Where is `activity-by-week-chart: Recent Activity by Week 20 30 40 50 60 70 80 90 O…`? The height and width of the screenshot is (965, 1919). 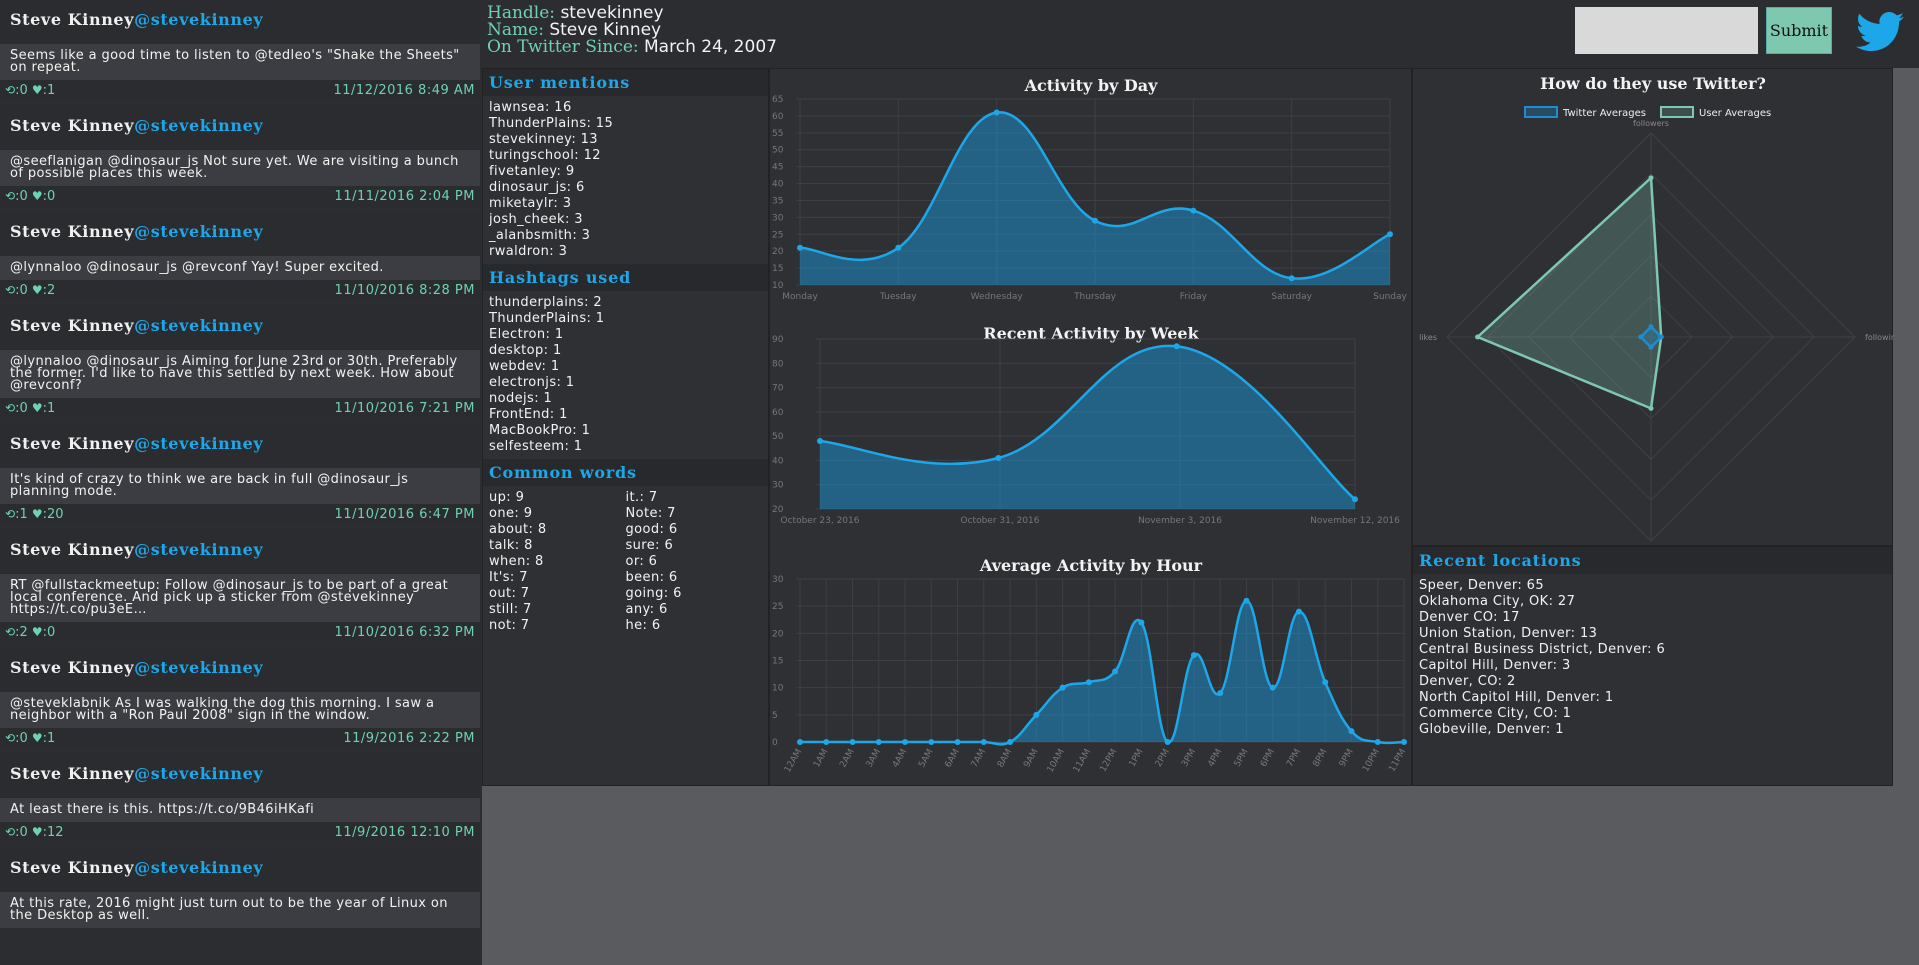 activity-by-week-chart: Recent Activity by Week 20 30 40 50 60 70 80 90 O… is located at coordinates (1086, 425).